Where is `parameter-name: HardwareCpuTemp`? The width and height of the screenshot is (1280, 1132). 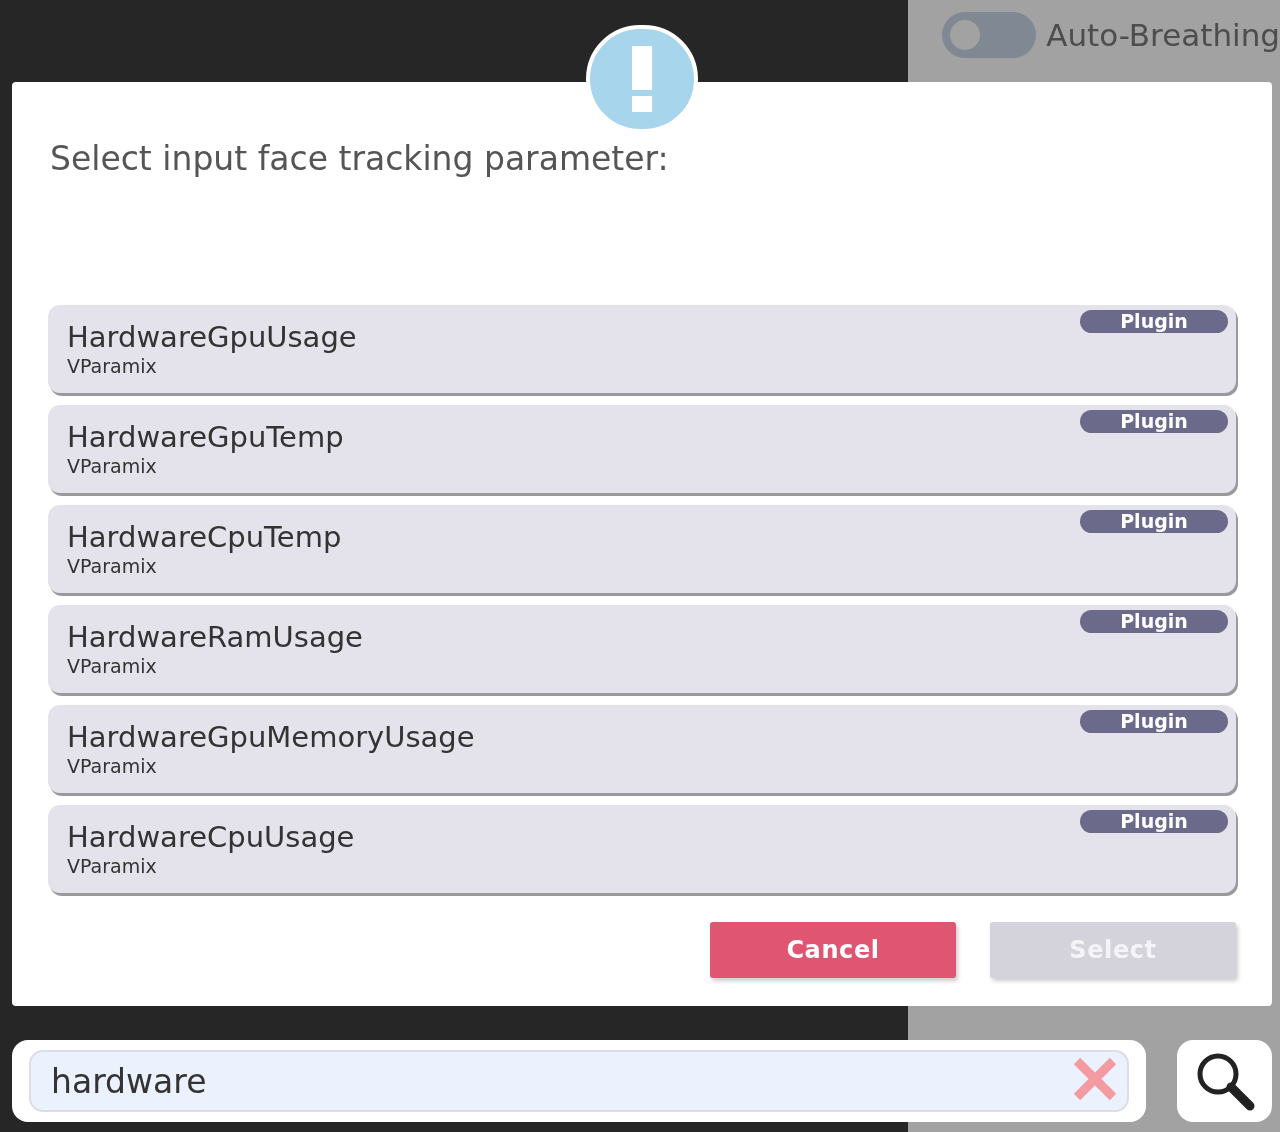
parameter-name: HardwareCpuTemp is located at coordinates (204, 537).